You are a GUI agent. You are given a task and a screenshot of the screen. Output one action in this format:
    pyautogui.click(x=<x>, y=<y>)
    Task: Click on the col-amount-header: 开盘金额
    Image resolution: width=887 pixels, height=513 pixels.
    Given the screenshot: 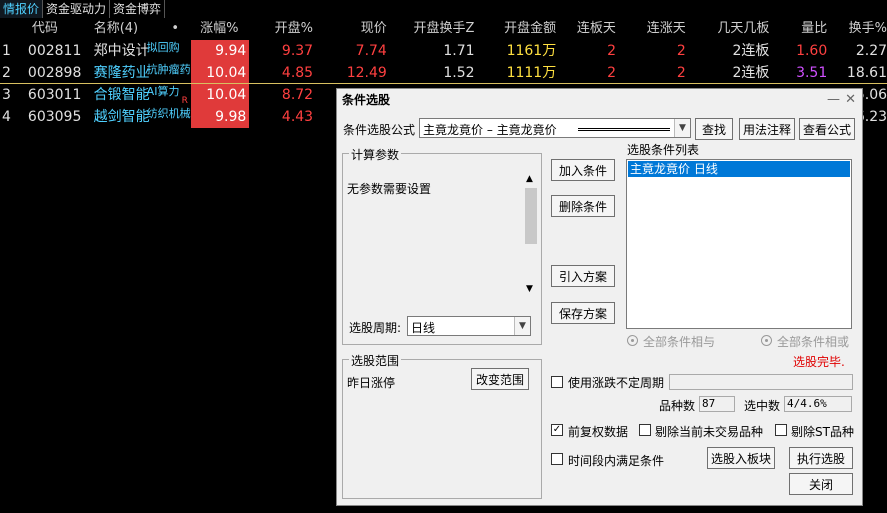 What is the action you would take?
    pyautogui.click(x=515, y=29)
    